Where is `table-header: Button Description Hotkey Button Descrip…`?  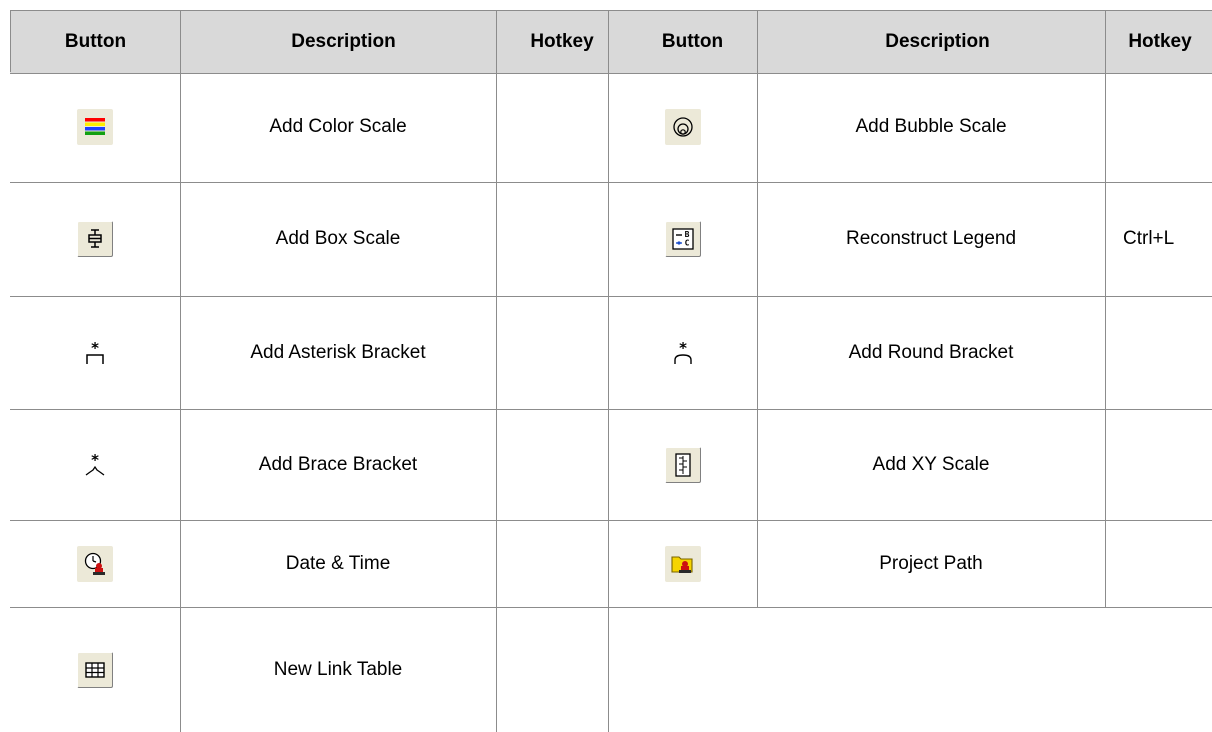 table-header: Button Description Hotkey Button Descrip… is located at coordinates (611, 42).